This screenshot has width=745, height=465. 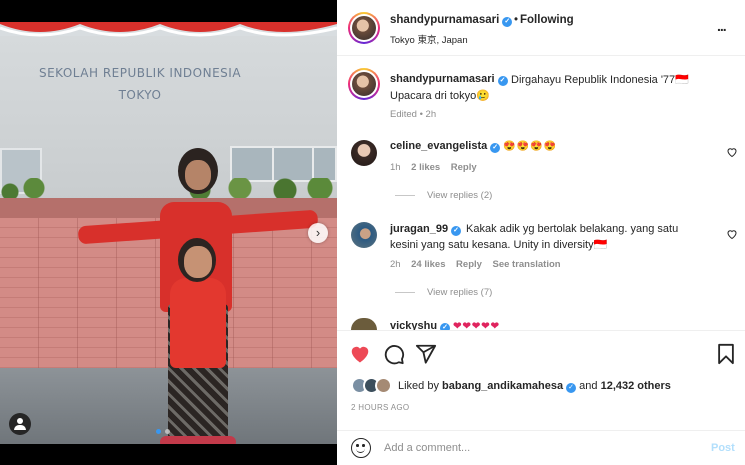 What do you see at coordinates (477, 325) in the screenshot?
I see `comment-text: ❤❤❤❤❤` at bounding box center [477, 325].